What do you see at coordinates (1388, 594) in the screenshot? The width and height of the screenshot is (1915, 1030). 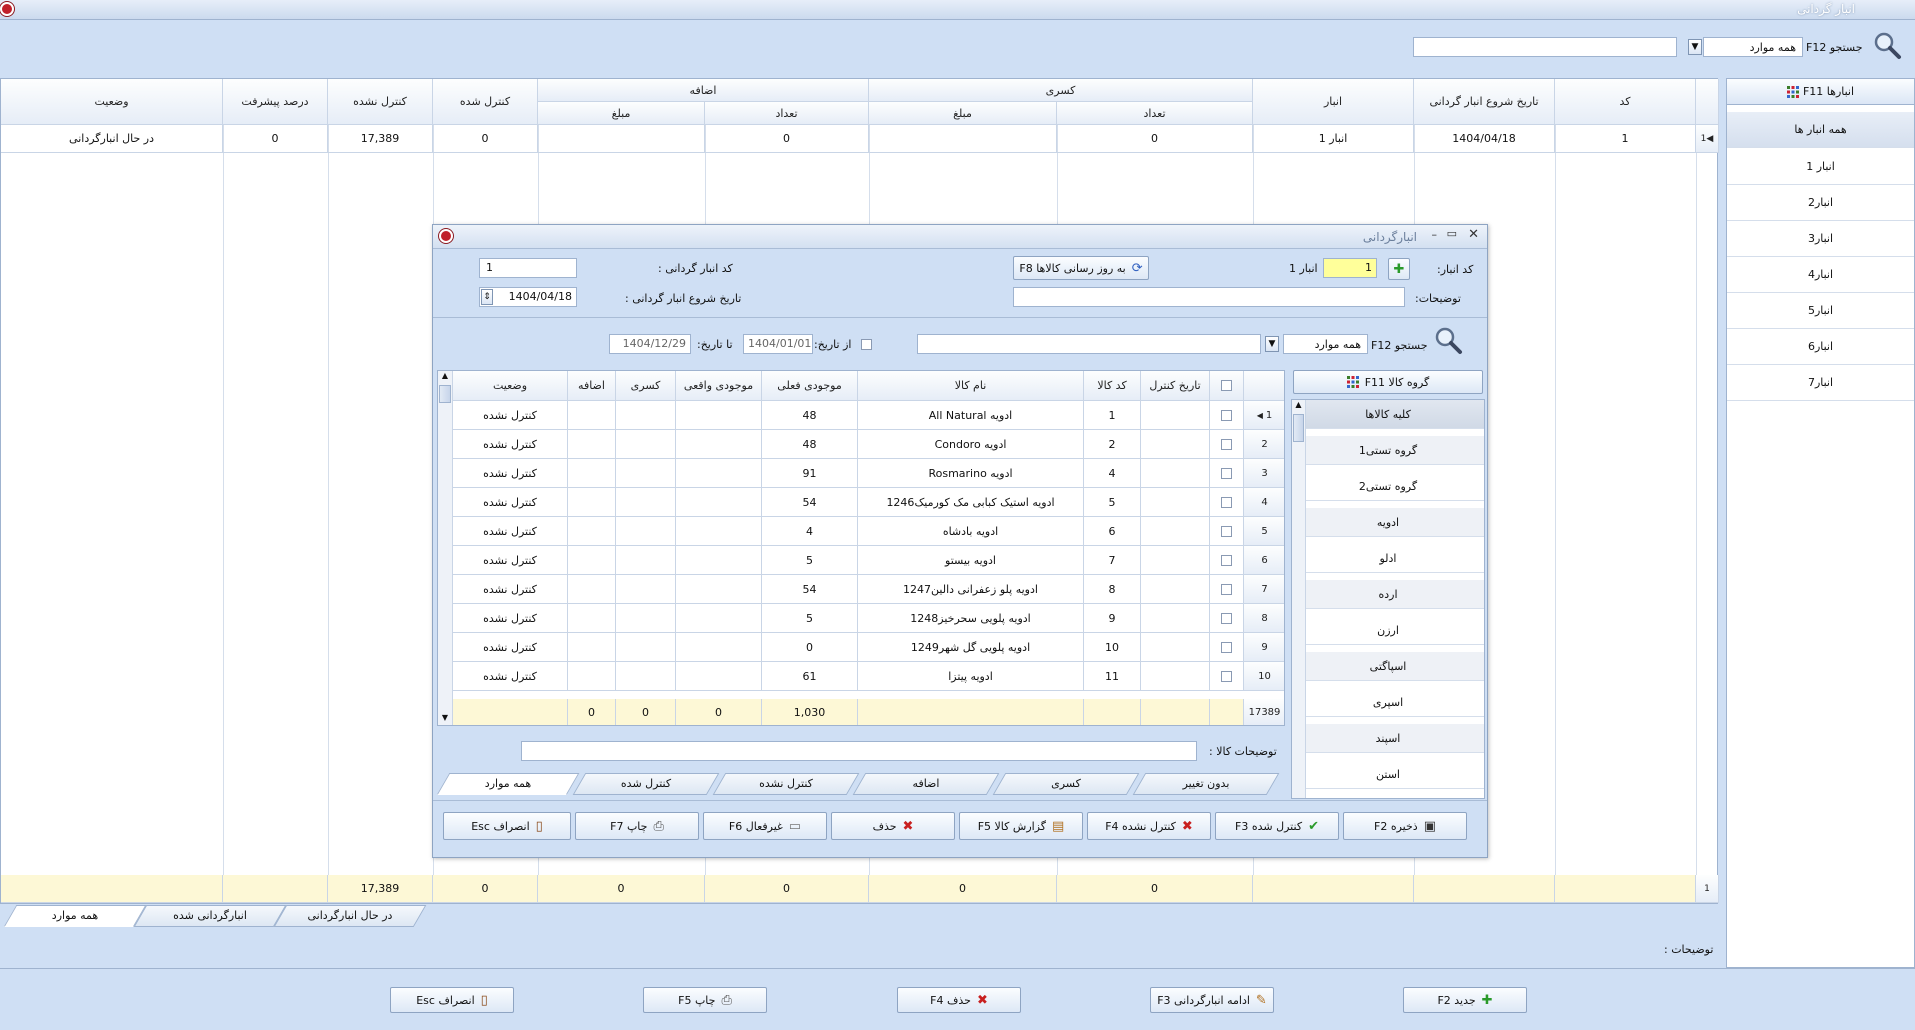 I see `group-item: ارده` at bounding box center [1388, 594].